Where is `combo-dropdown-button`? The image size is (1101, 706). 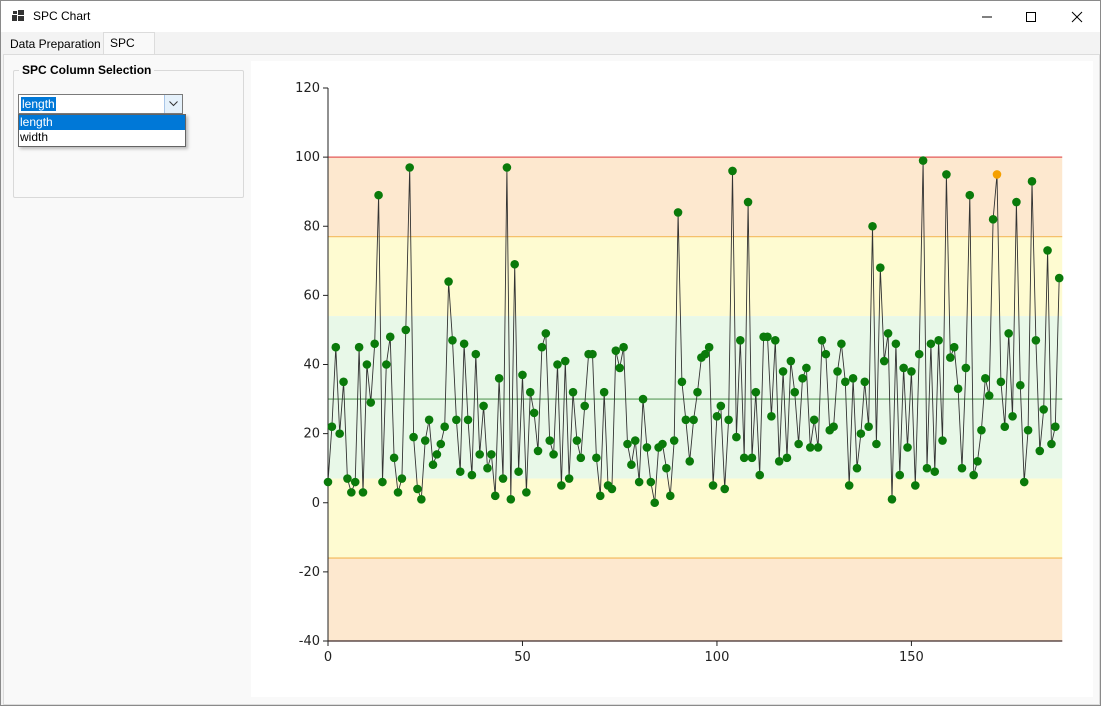
combo-dropdown-button is located at coordinates (173, 104).